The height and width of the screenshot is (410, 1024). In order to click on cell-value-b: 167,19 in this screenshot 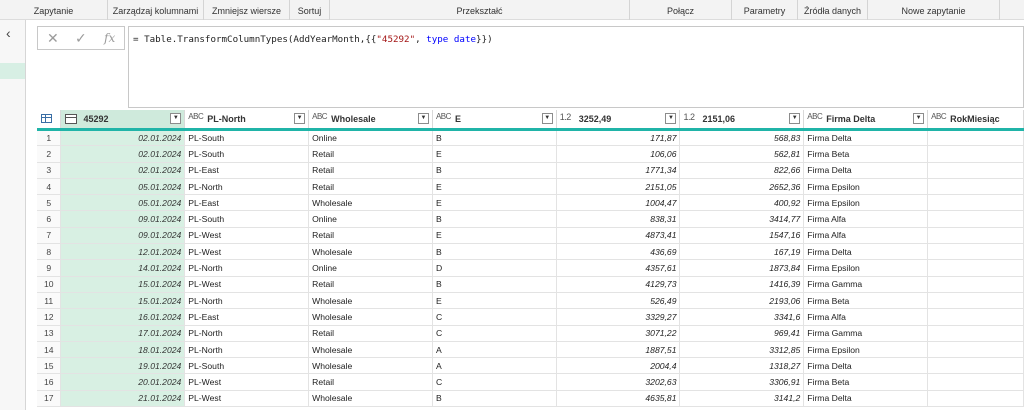, I will do `click(742, 252)`.